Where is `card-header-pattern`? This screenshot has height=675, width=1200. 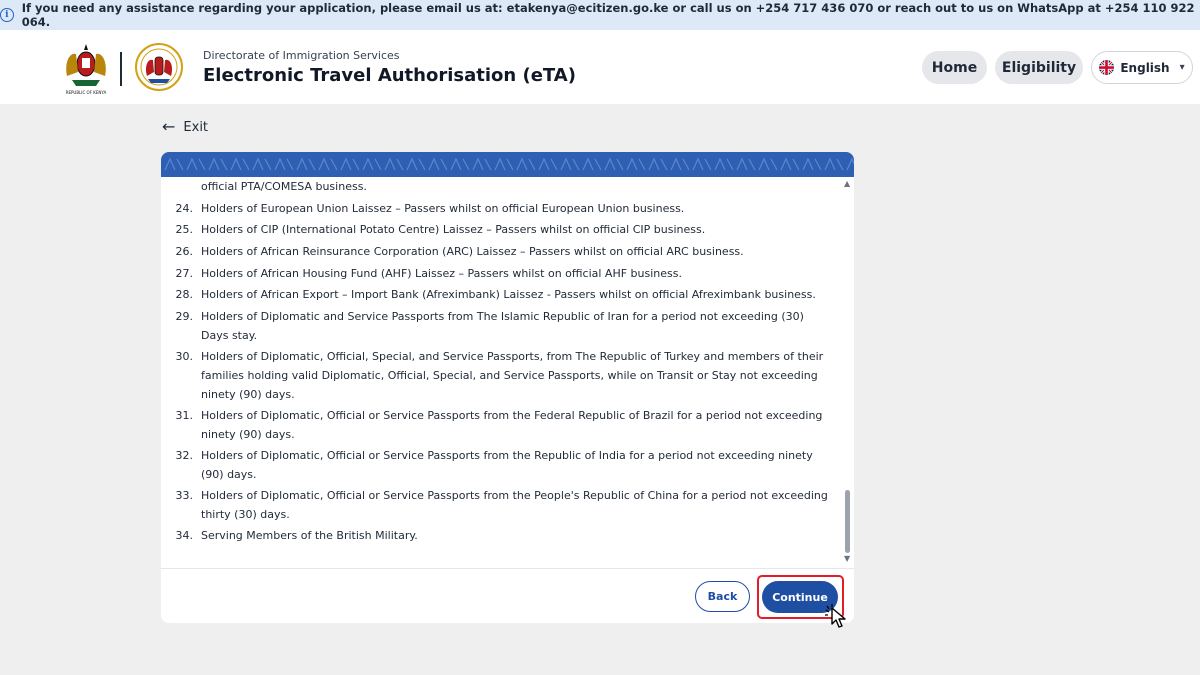
card-header-pattern is located at coordinates (507, 164).